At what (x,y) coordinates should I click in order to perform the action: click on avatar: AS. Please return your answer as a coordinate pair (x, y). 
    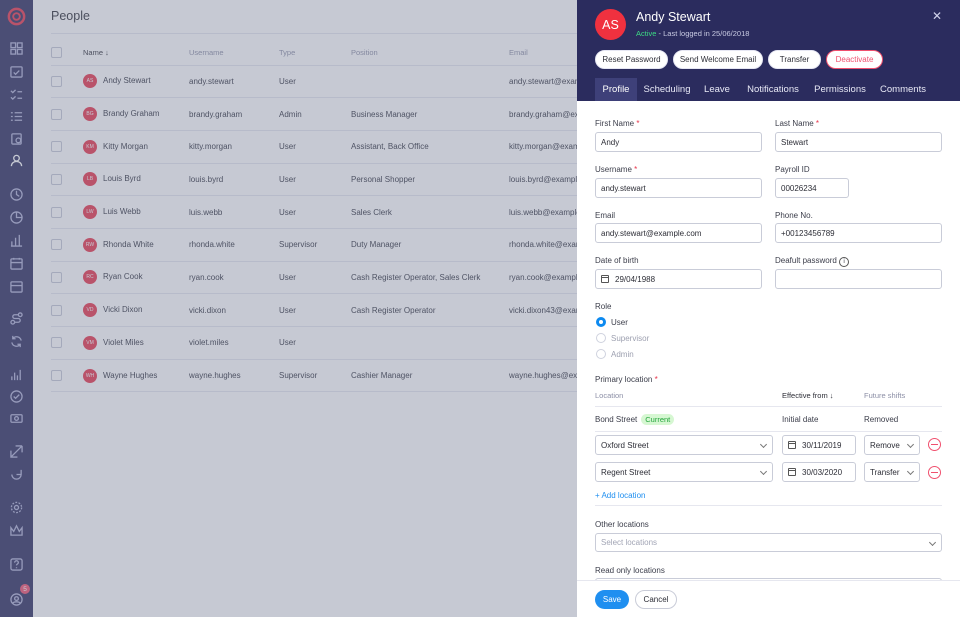
    Looking at the image, I should click on (610, 24).